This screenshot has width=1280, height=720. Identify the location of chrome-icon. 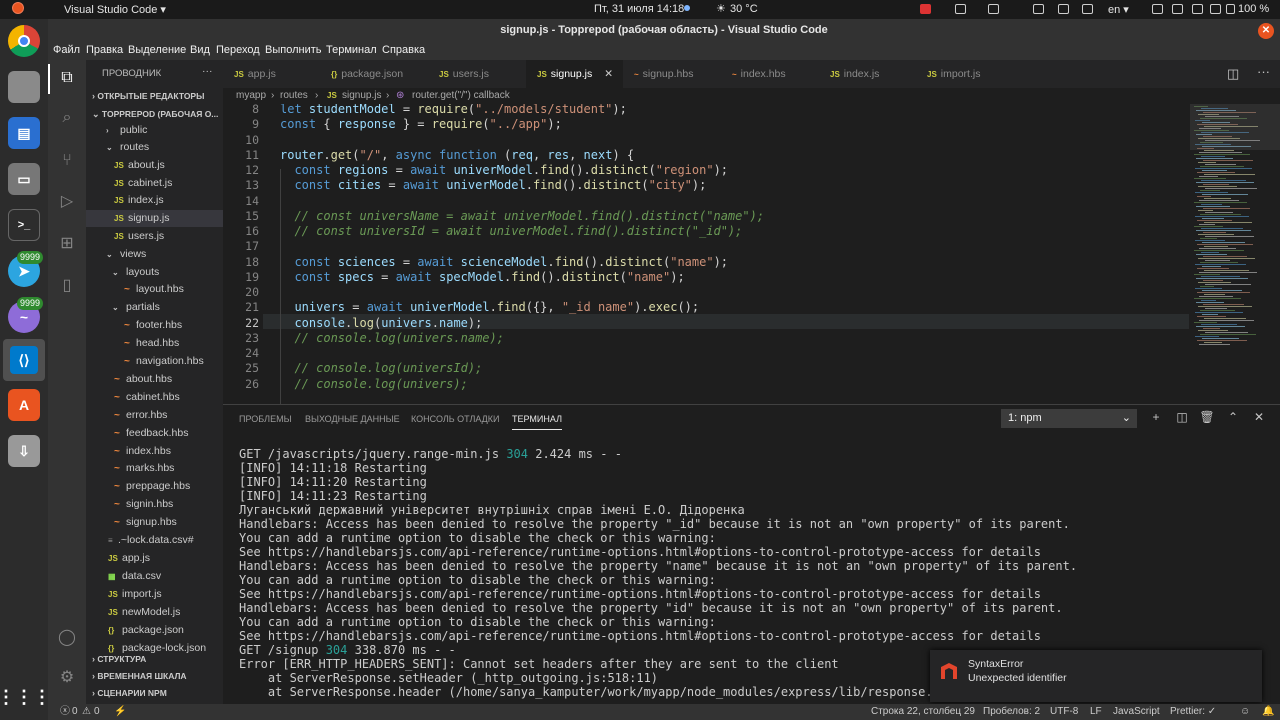
(24, 41).